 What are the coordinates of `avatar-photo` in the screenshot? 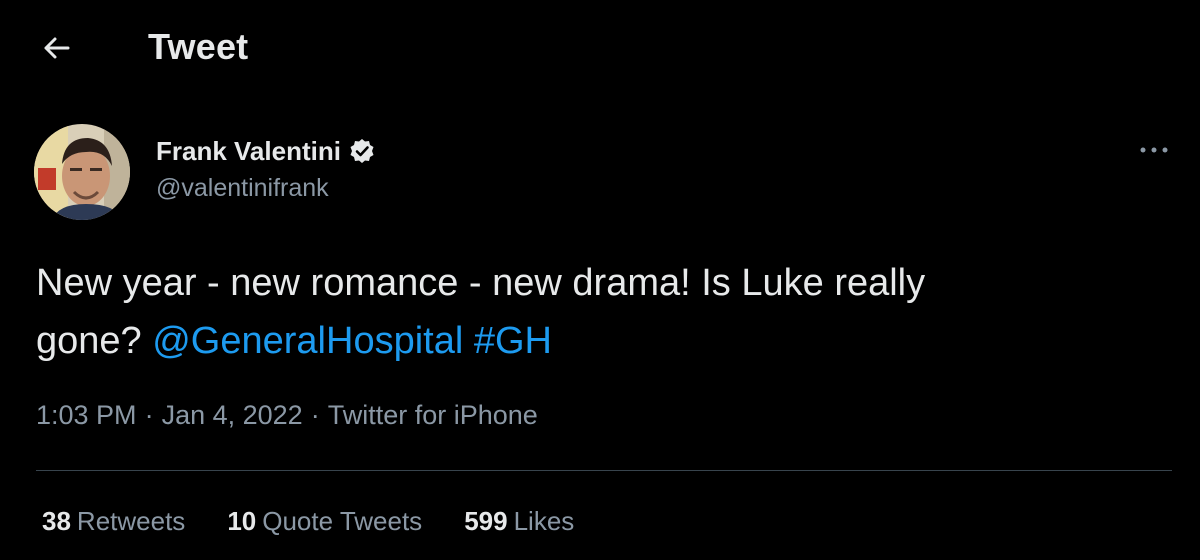 It's located at (82, 172).